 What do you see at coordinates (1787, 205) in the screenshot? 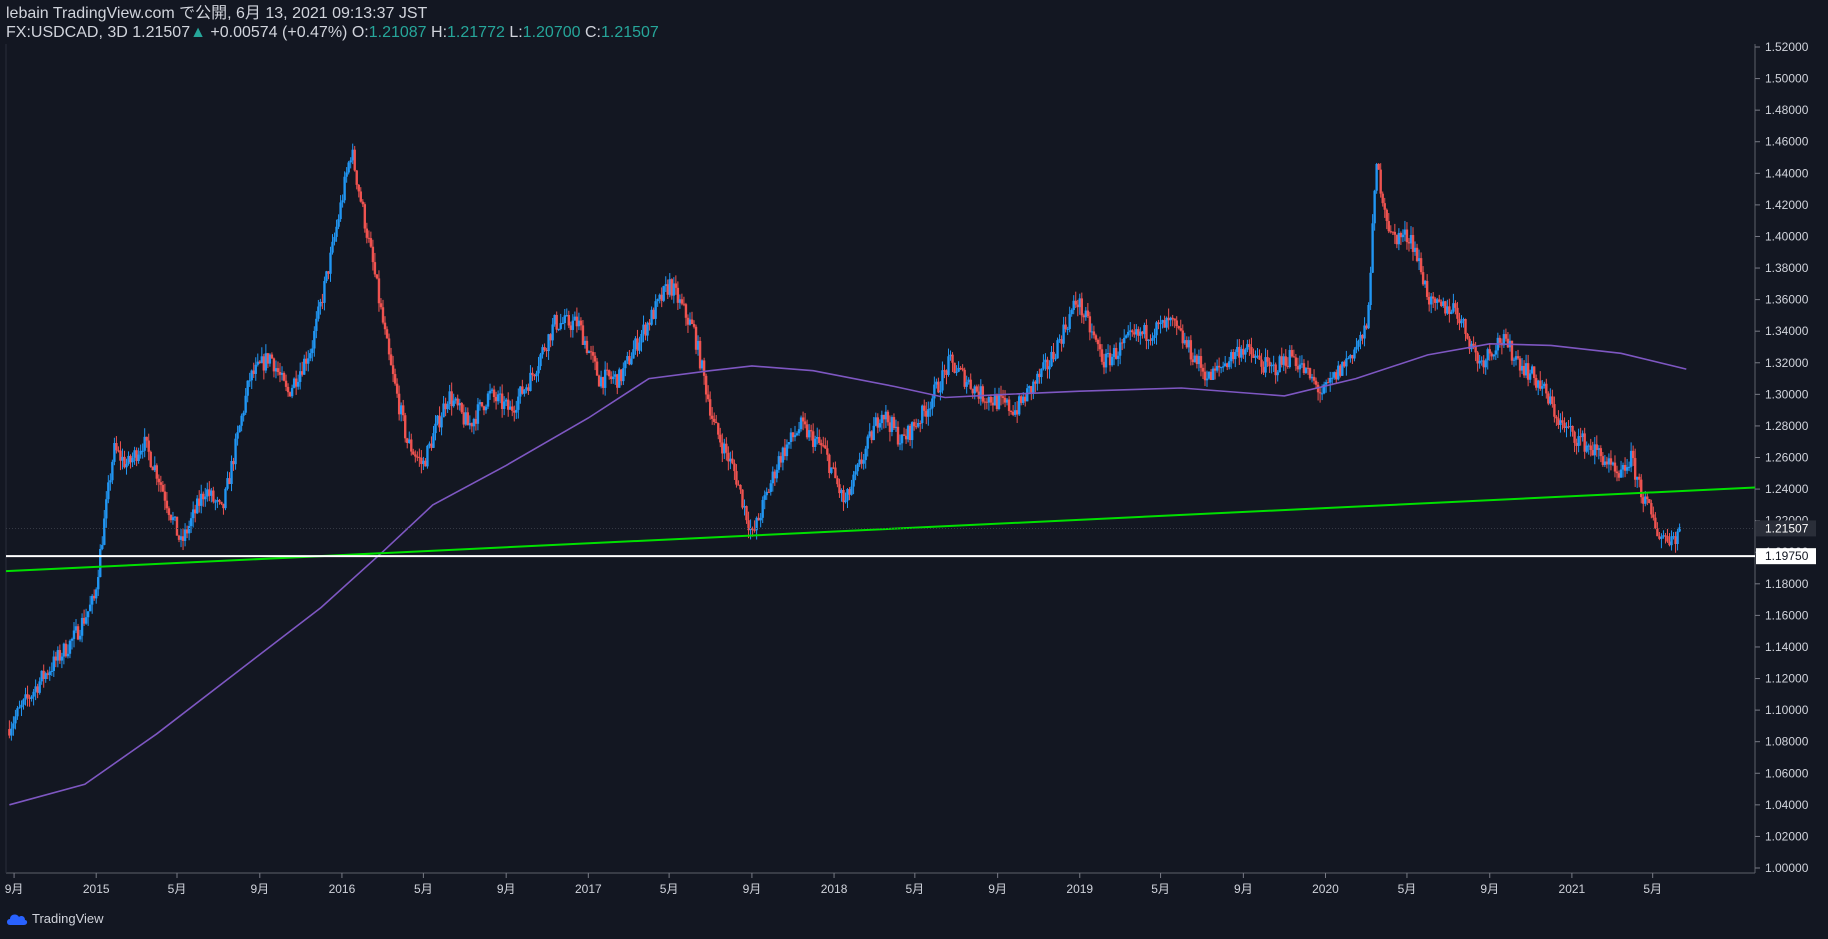
I see `y-tick-label: 1.42000` at bounding box center [1787, 205].